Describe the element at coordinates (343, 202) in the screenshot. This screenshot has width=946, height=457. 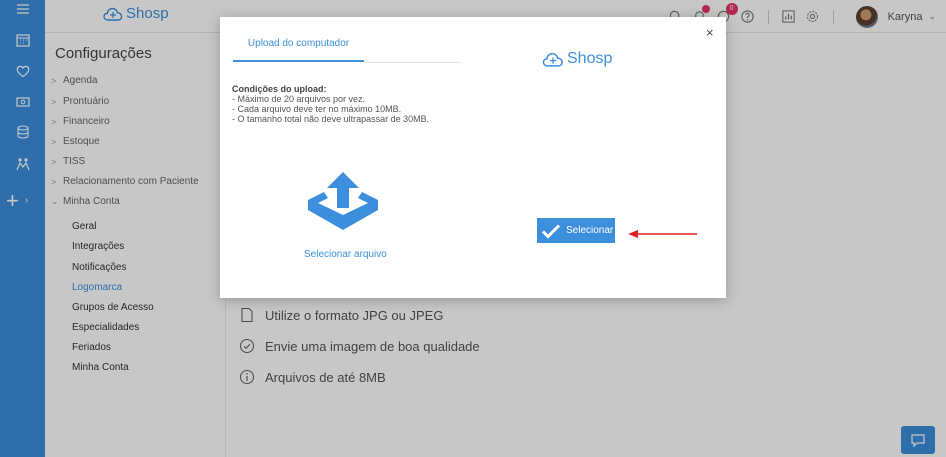
I see `upload-icon` at that location.